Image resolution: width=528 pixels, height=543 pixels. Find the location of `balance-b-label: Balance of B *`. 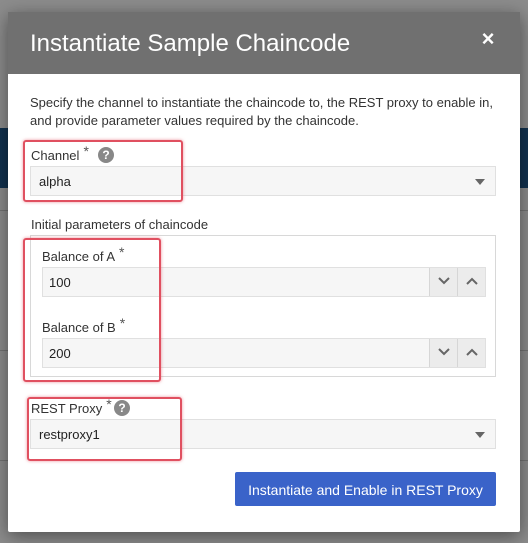

balance-b-label: Balance of B * is located at coordinates (83, 325).